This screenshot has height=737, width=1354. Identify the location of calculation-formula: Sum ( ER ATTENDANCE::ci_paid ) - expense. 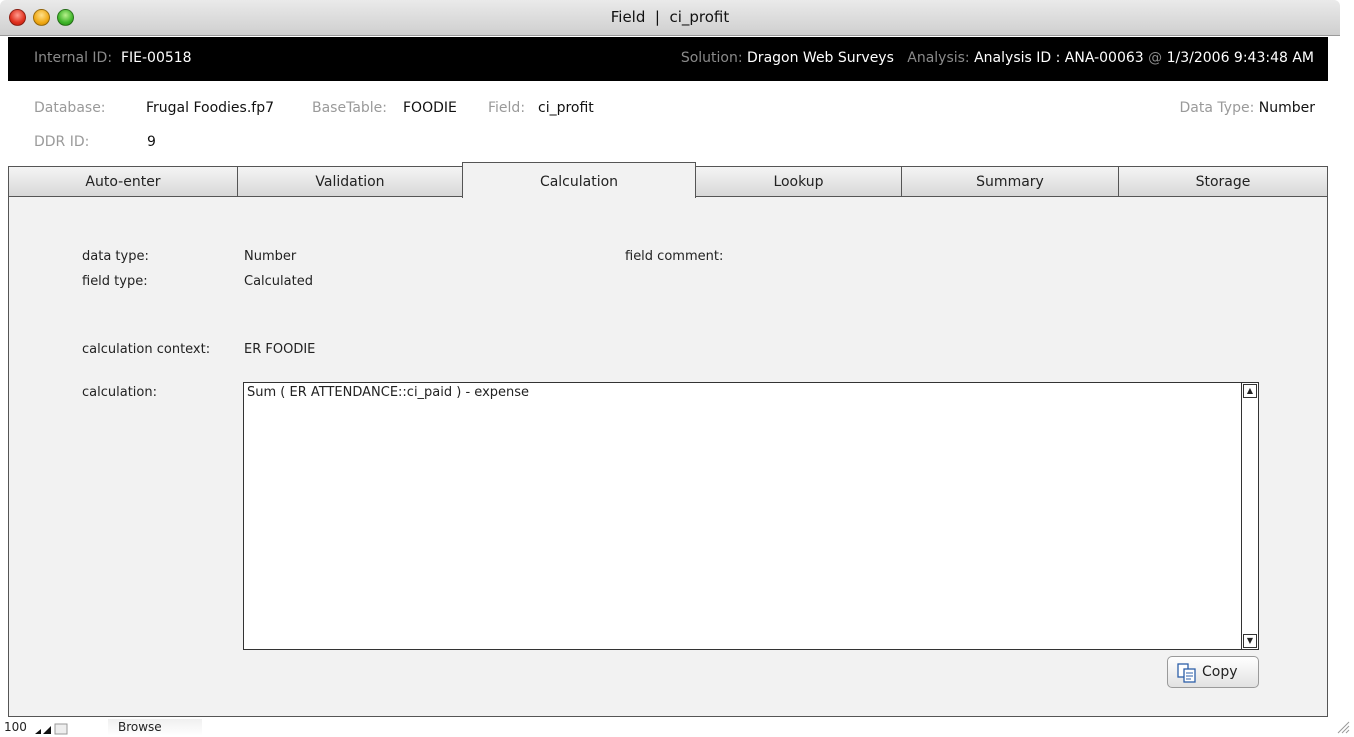
(388, 392).